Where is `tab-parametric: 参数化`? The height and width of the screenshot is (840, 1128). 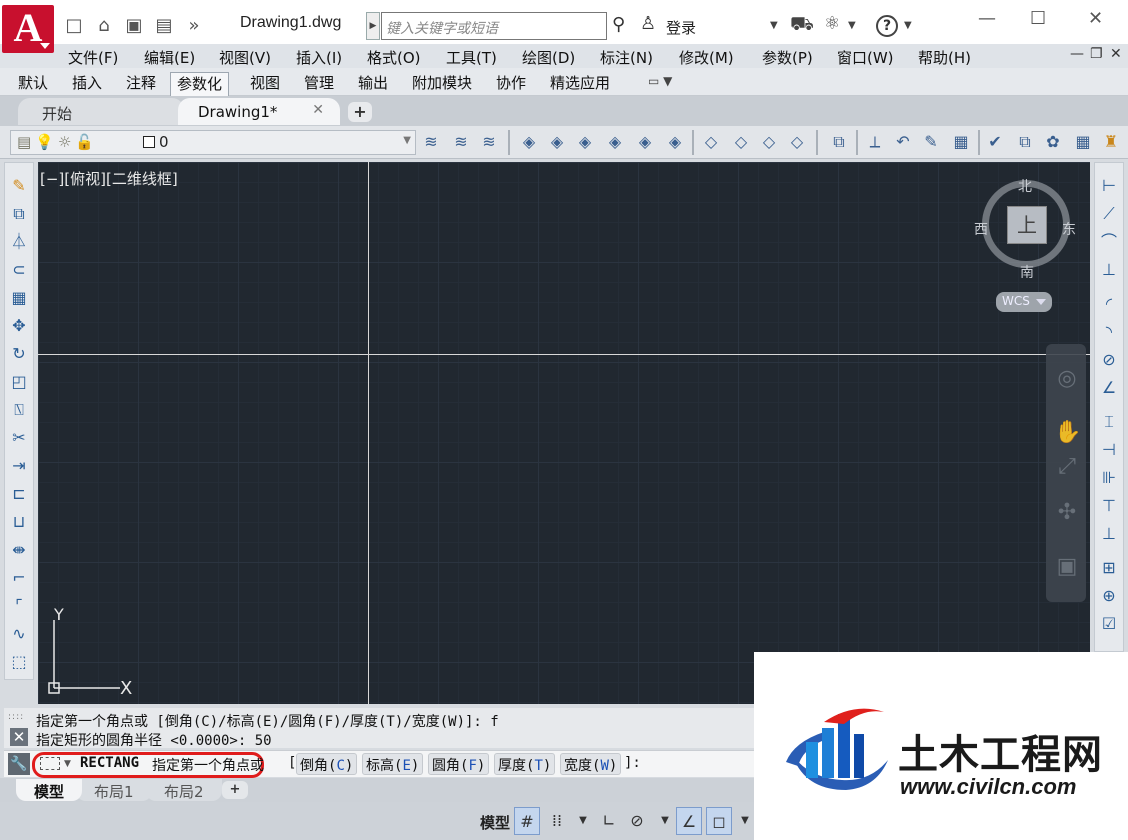 tab-parametric: 参数化 is located at coordinates (200, 84).